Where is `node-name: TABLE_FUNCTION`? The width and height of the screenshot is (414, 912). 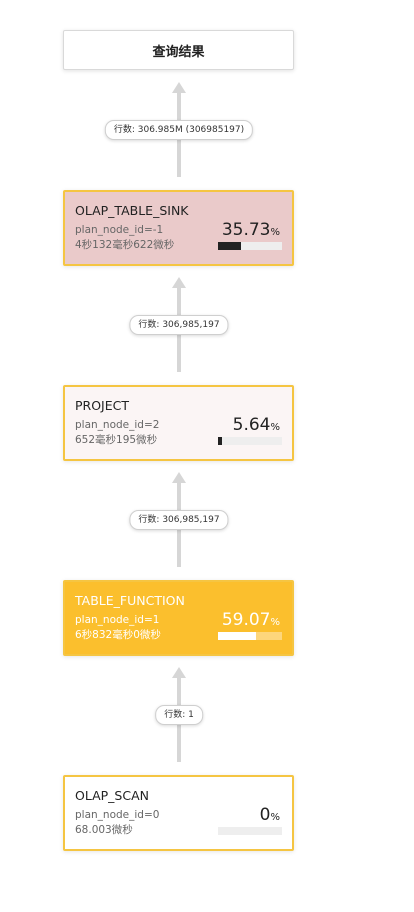 node-name: TABLE_FUNCTION is located at coordinates (130, 600).